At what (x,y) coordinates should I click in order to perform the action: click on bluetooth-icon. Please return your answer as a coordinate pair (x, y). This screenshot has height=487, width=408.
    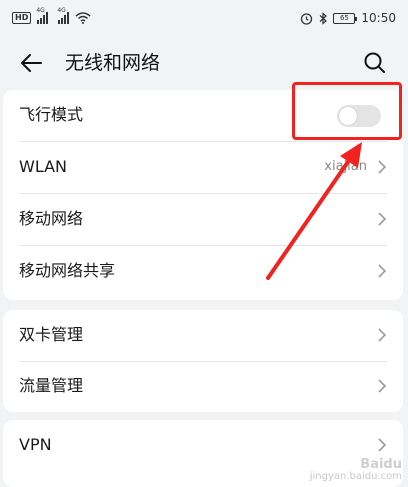
    Looking at the image, I should click on (324, 18).